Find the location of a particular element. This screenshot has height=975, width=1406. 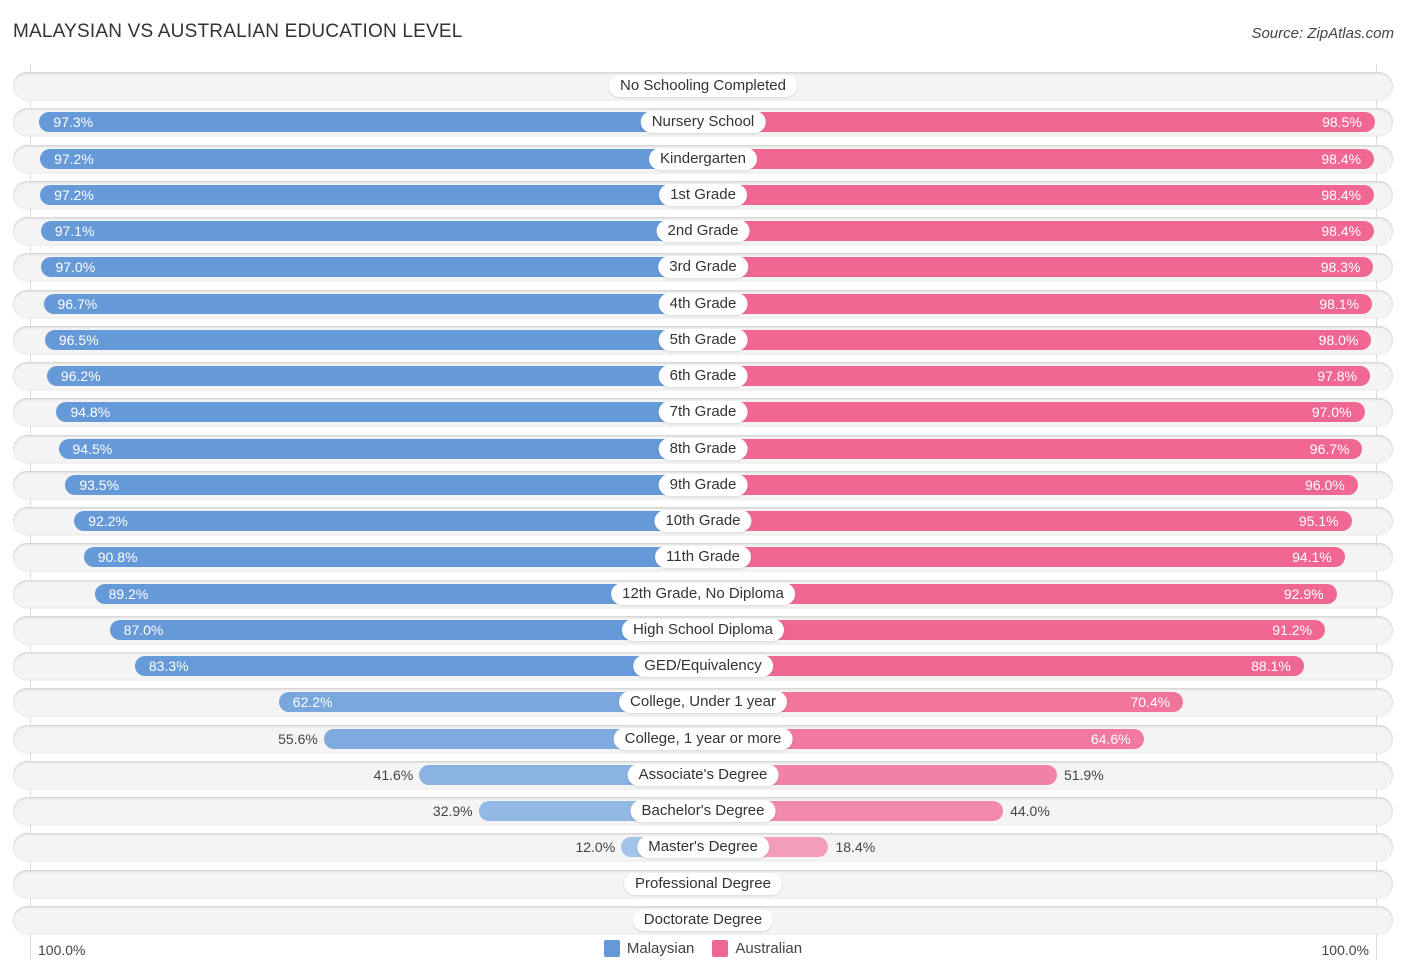

value-label-malaysian: 97.0% is located at coordinates (75, 267).